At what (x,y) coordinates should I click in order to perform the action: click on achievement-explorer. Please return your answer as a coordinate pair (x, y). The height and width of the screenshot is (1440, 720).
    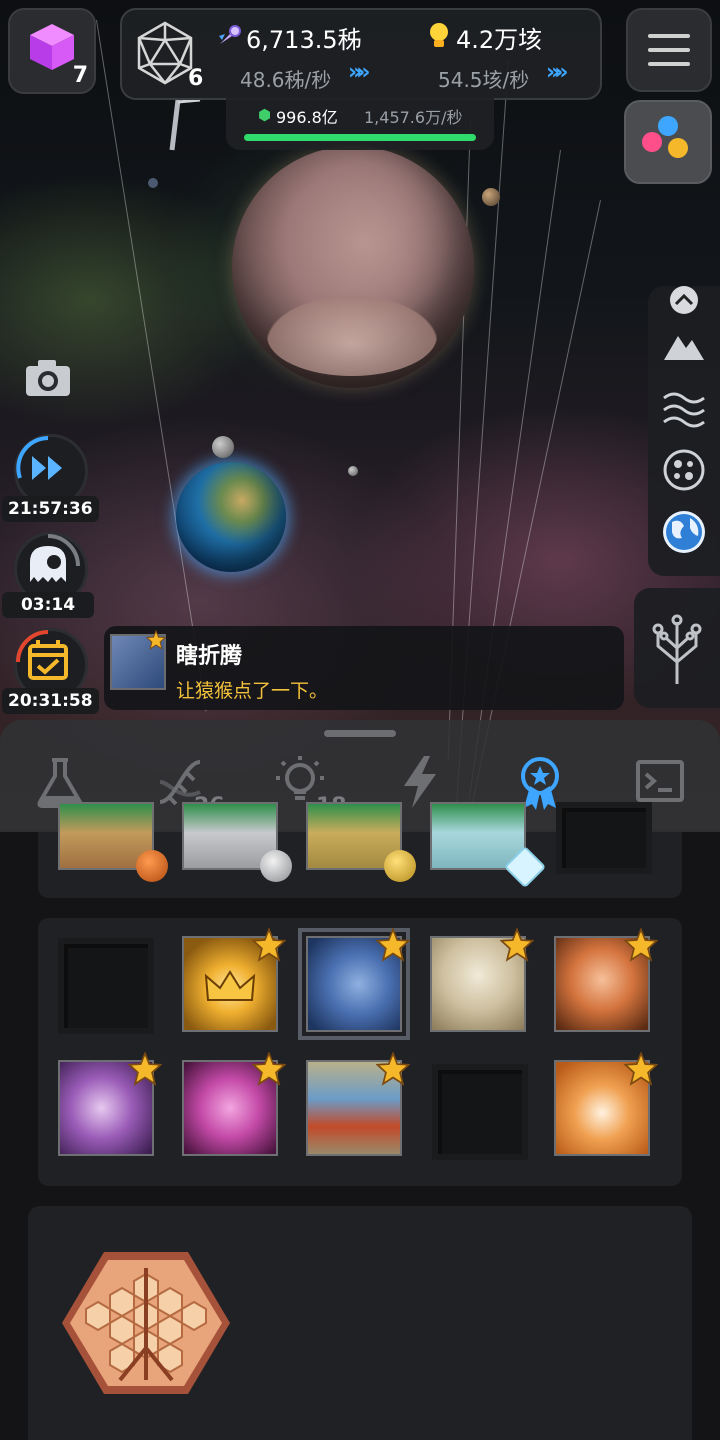
    Looking at the image, I should click on (606, 980).